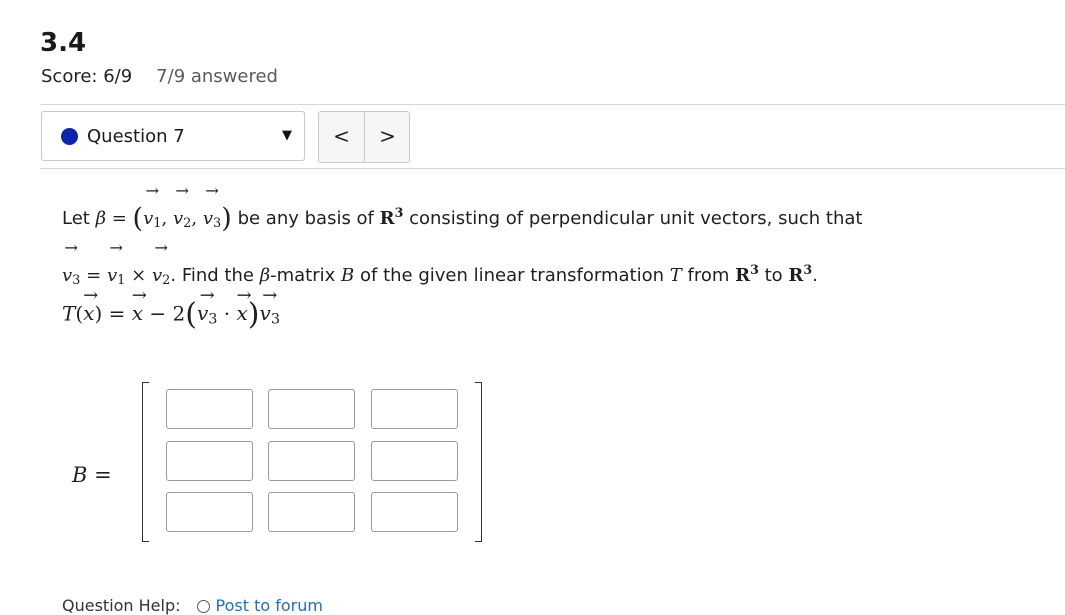  What do you see at coordinates (192, 605) in the screenshot?
I see `question-help: Question Help: Post to forum` at bounding box center [192, 605].